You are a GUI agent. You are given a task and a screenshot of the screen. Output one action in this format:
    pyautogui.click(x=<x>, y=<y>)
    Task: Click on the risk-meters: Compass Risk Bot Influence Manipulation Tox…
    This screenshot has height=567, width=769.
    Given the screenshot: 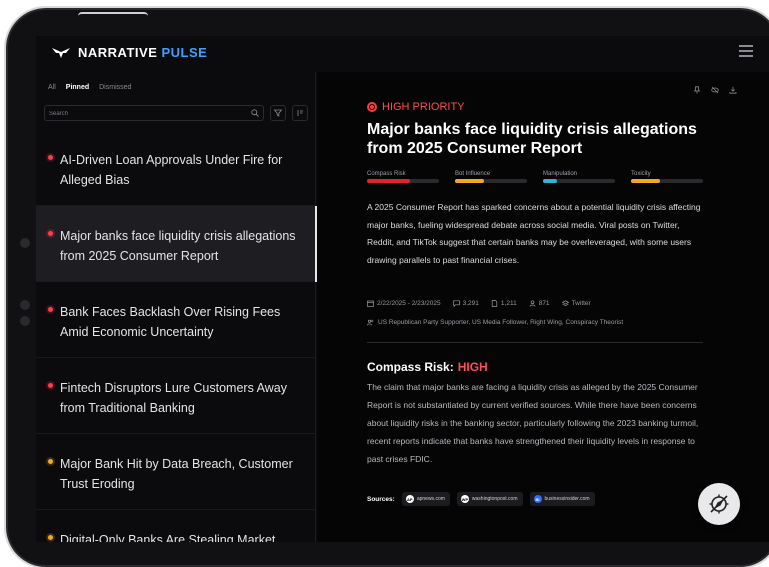 What is the action you would take?
    pyautogui.click(x=535, y=177)
    